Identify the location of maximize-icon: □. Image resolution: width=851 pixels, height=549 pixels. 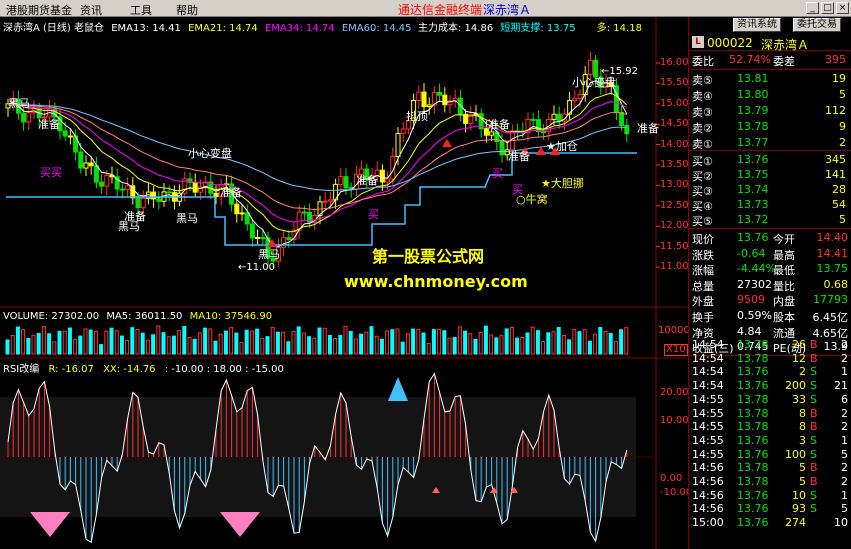
(827, 8).